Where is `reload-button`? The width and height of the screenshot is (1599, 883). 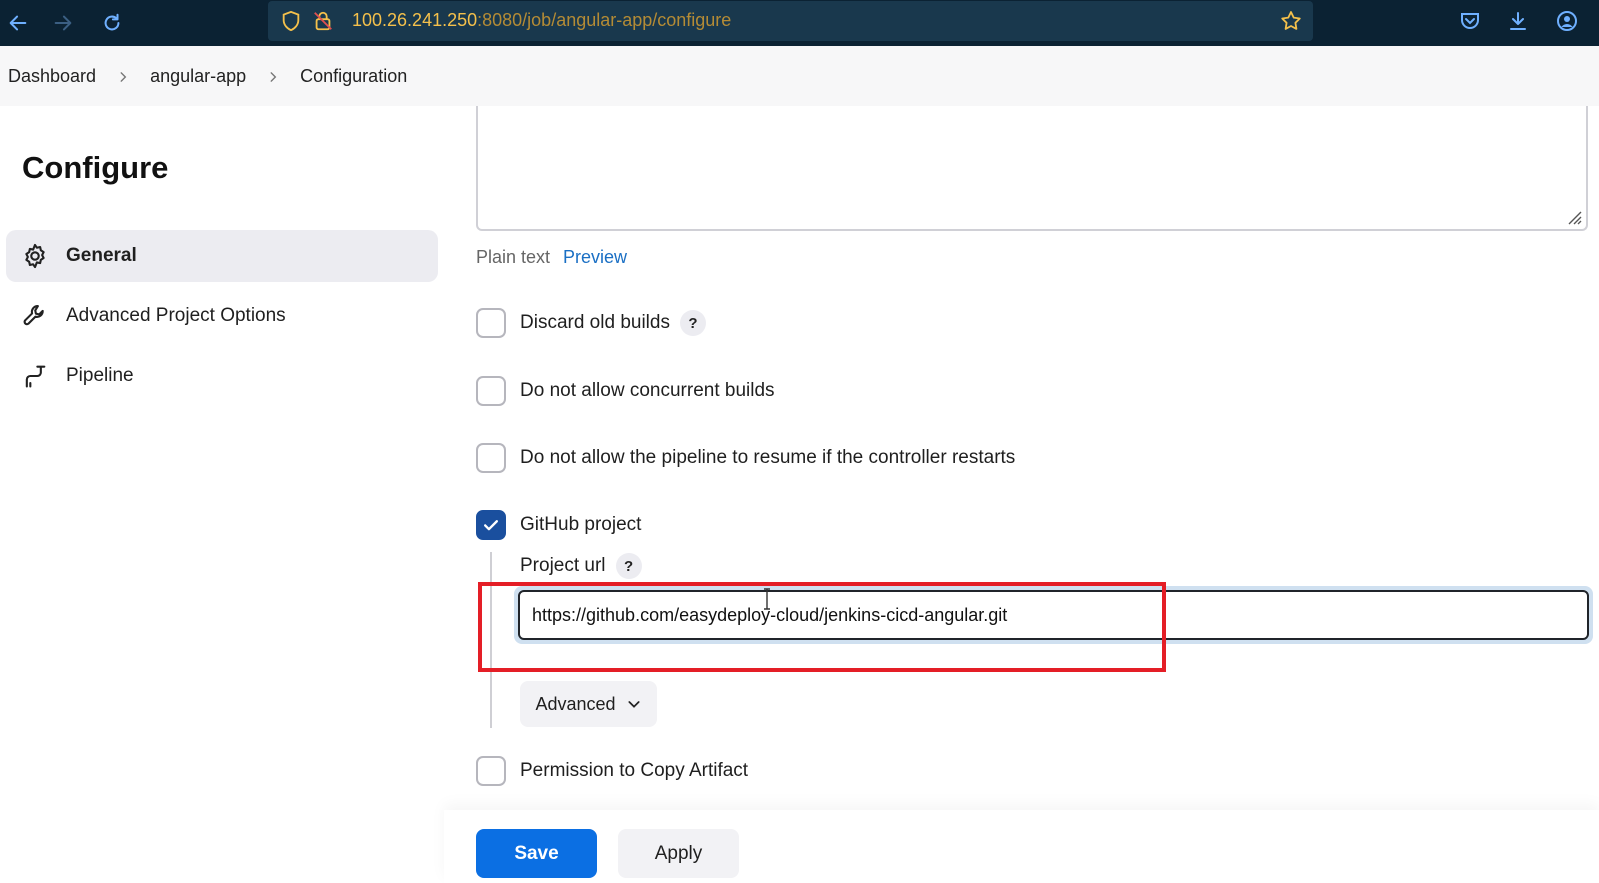
reload-button is located at coordinates (112, 23).